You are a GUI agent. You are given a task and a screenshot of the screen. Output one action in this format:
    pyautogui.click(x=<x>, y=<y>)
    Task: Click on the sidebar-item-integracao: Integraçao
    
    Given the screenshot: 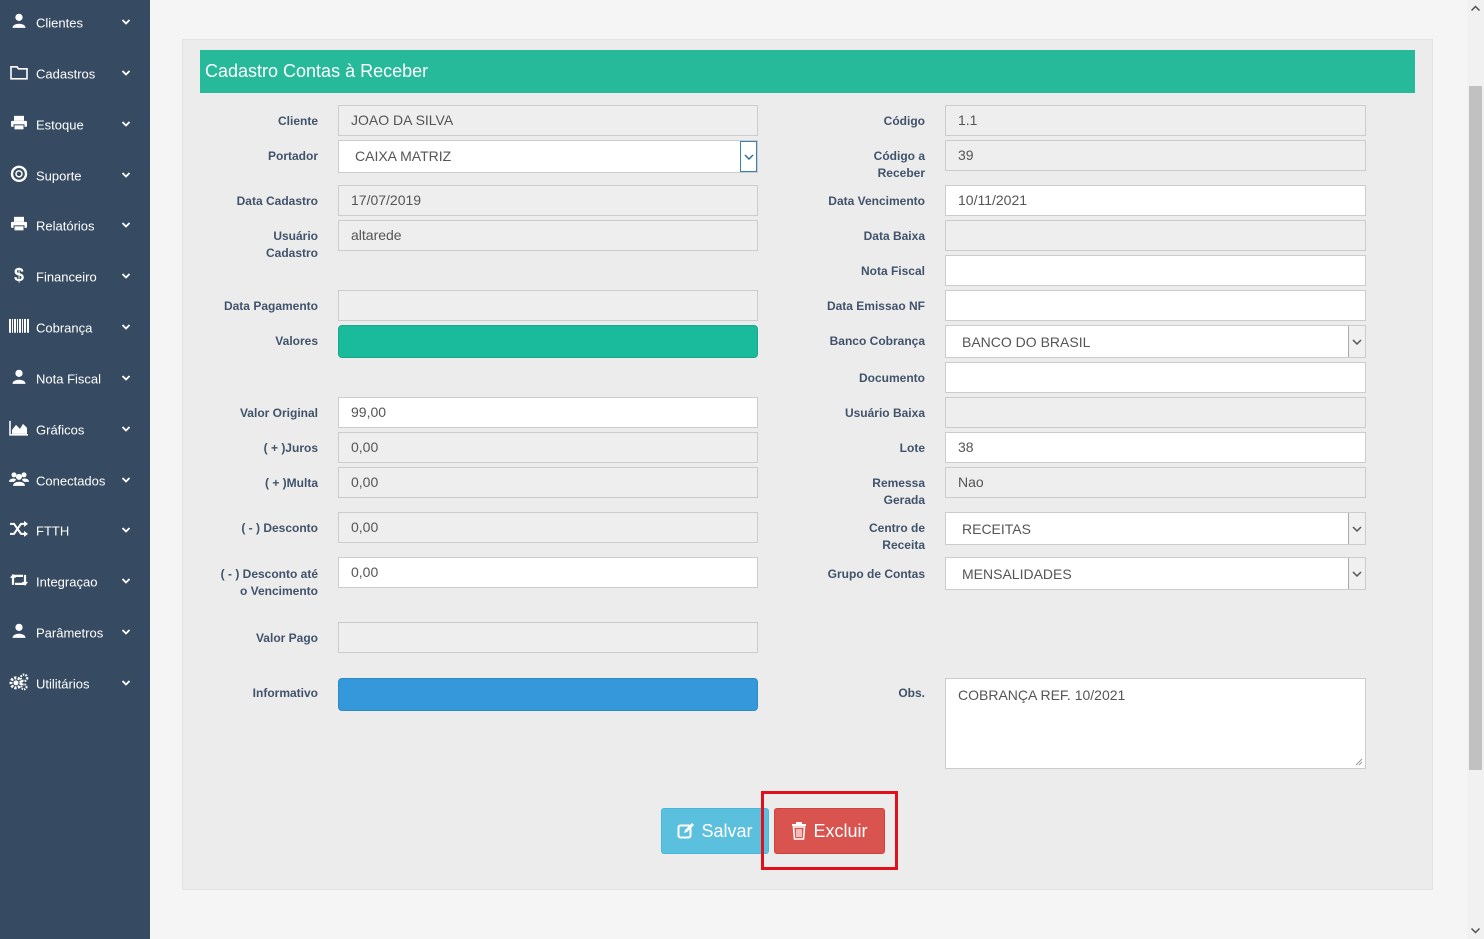 What is the action you would take?
    pyautogui.click(x=75, y=582)
    